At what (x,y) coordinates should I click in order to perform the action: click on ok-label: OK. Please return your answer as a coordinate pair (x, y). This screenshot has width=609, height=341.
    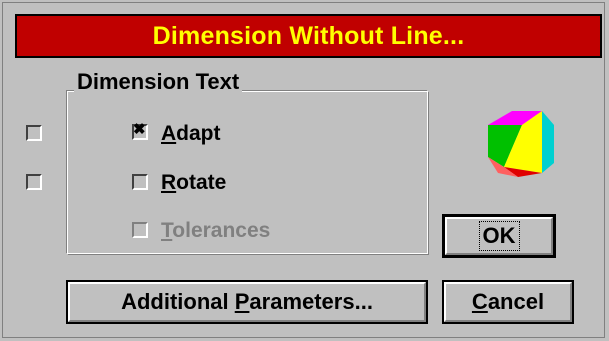
    Looking at the image, I should click on (499, 236).